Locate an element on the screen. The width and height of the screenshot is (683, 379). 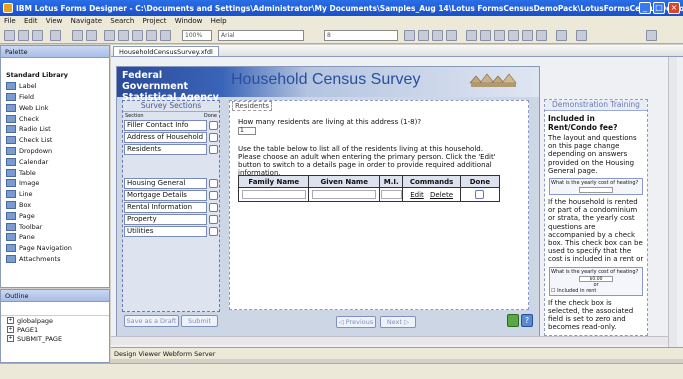
palette-item-web-link: Web Link is located at coordinates (55, 107).